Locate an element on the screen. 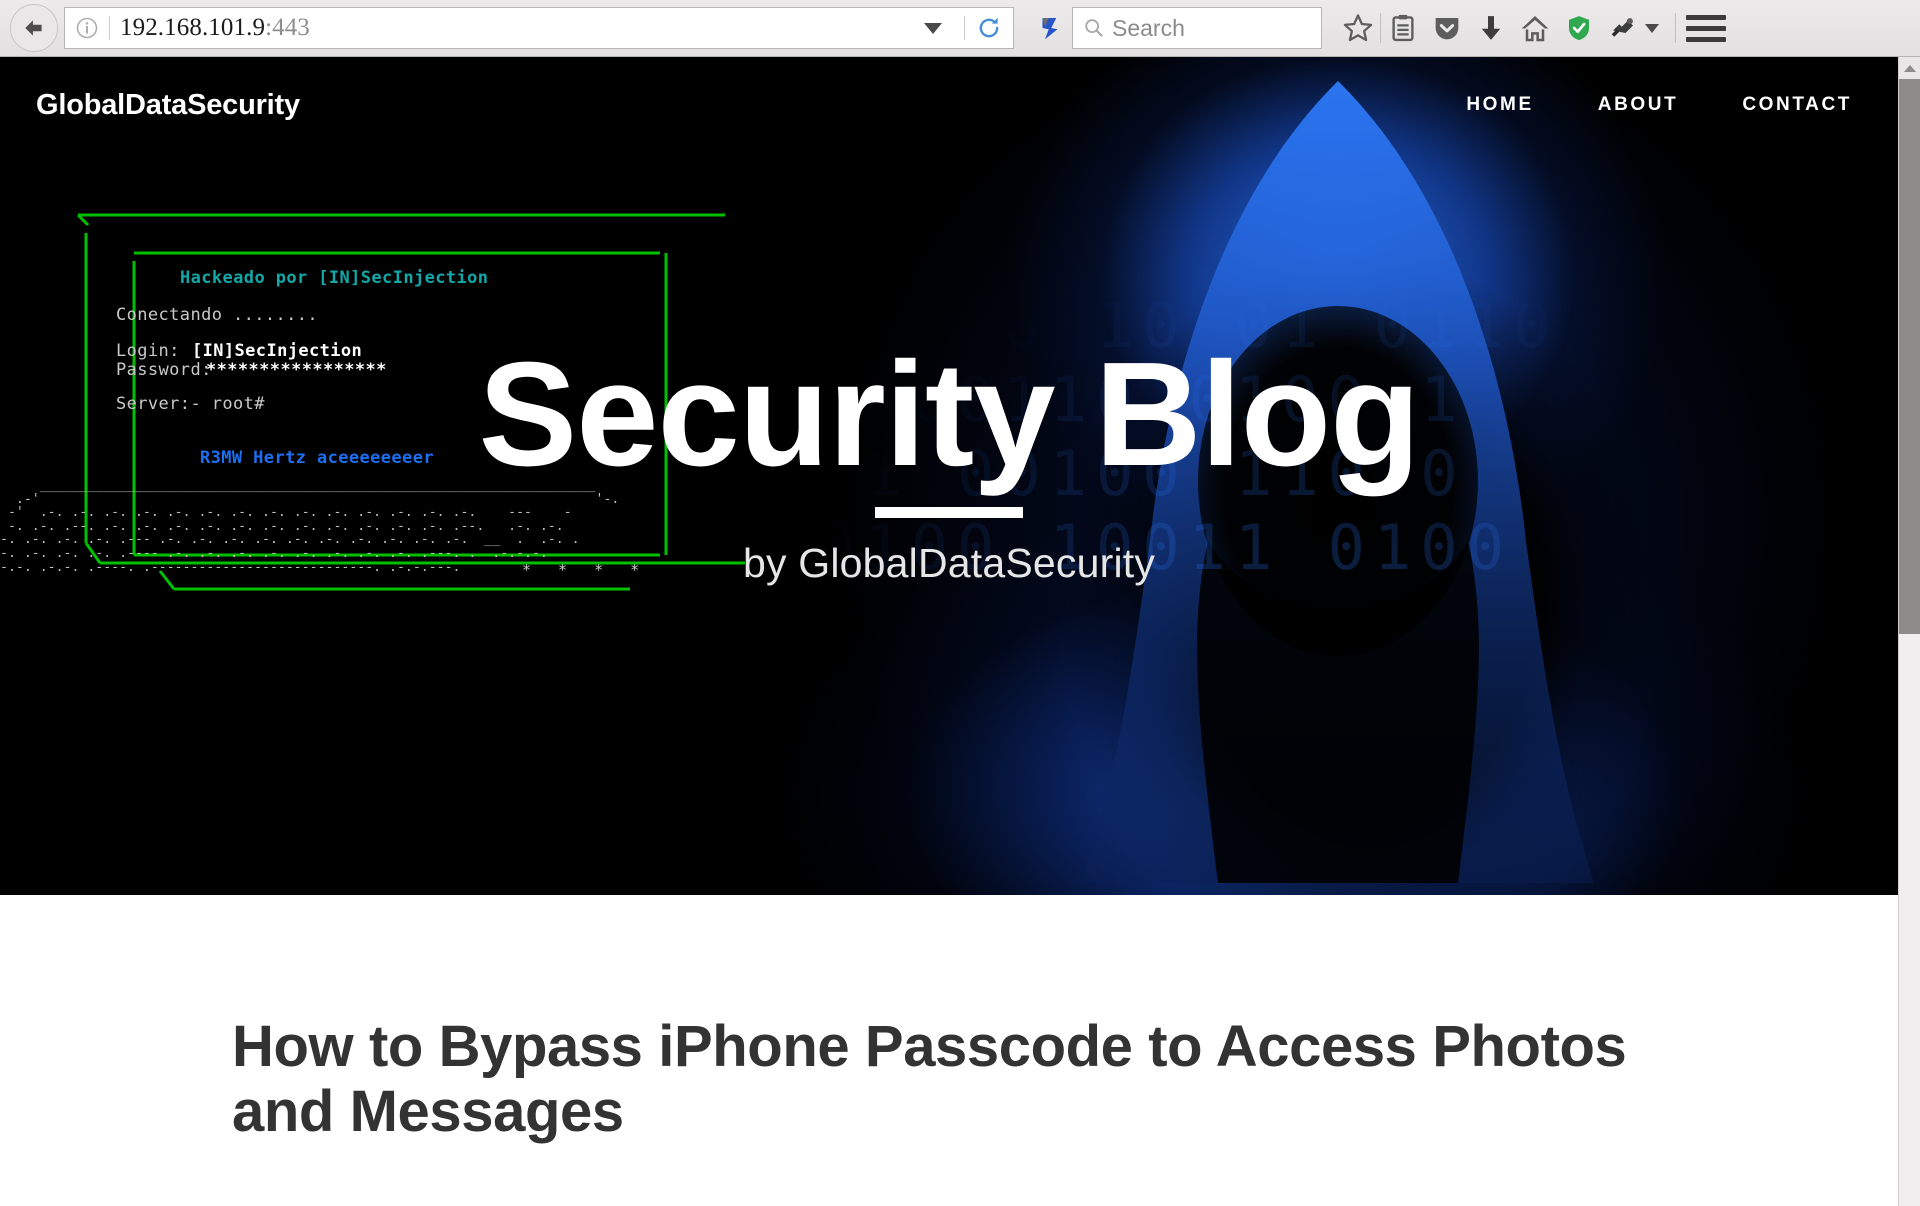  addon-chevron-down-icon is located at coordinates (1652, 28).